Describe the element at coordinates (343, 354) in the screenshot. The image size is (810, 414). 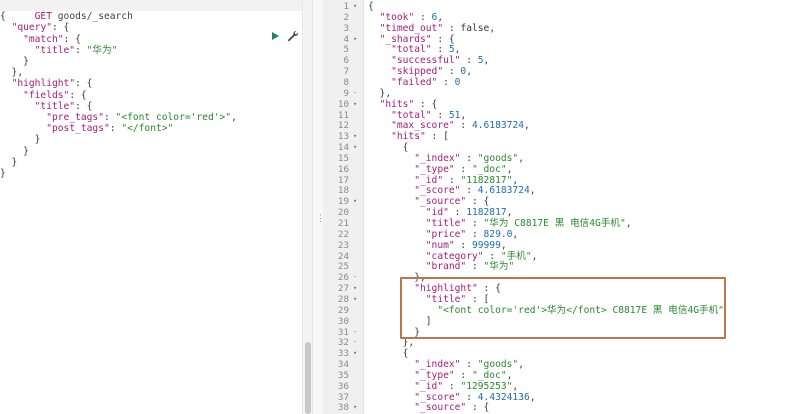
I see `line-number: 33` at that location.